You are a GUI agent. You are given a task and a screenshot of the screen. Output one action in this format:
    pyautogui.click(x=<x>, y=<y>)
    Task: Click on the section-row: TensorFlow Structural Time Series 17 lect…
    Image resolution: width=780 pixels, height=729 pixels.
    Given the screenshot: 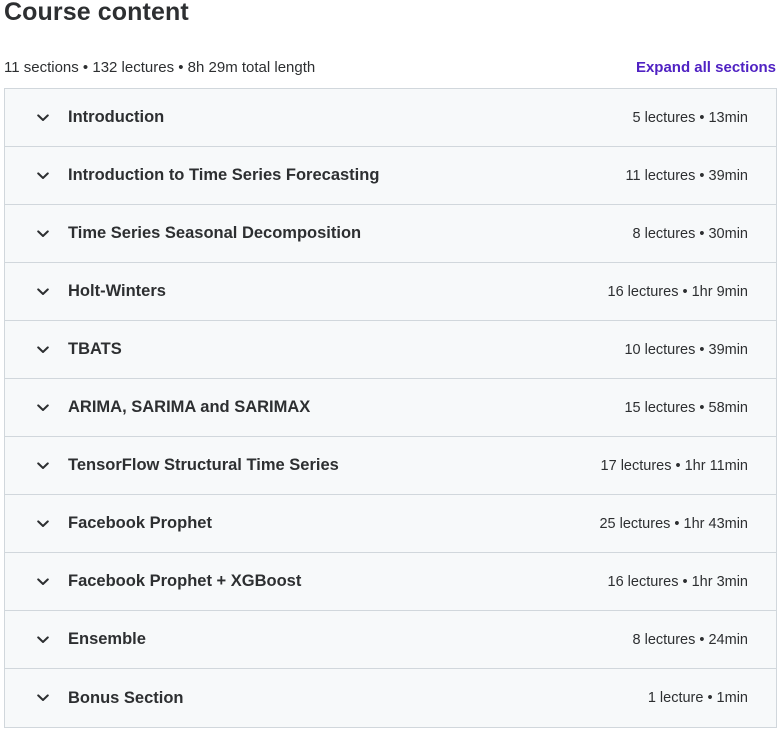 What is the action you would take?
    pyautogui.click(x=390, y=466)
    